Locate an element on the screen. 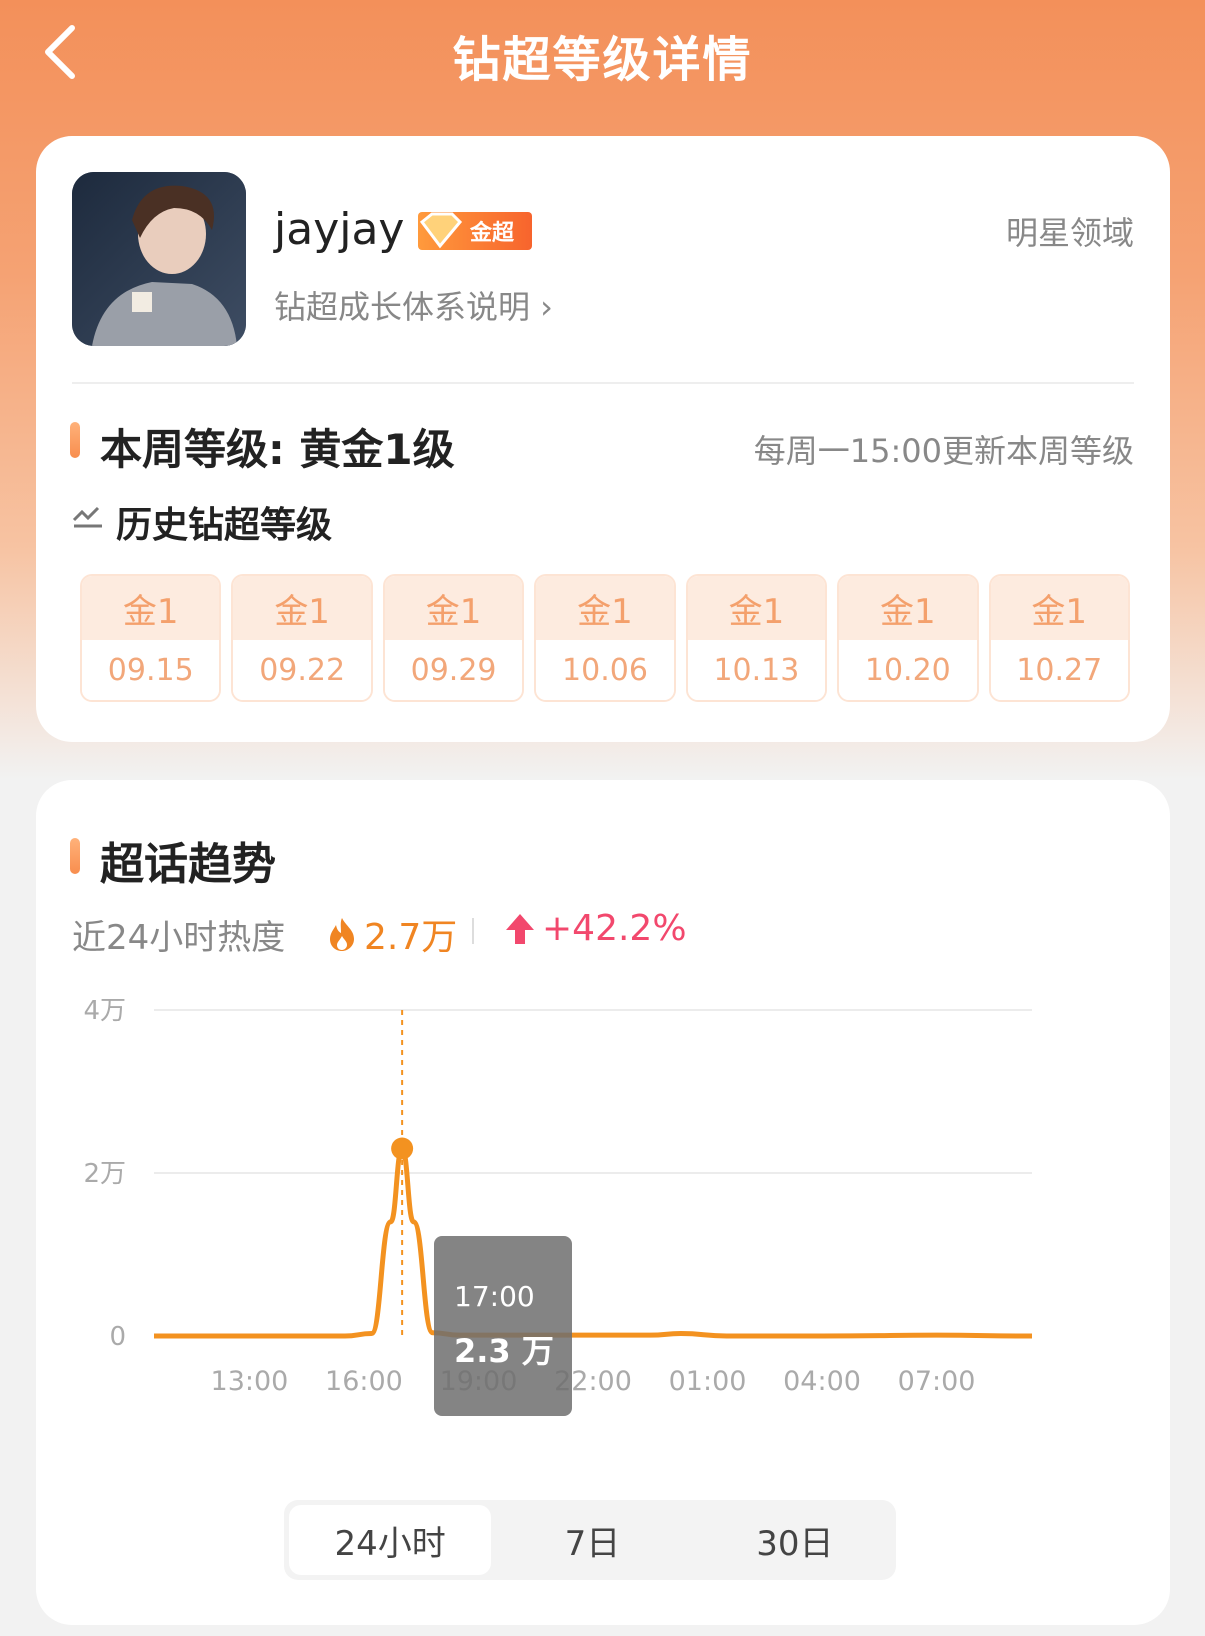  y-tick-label: 4万 is located at coordinates (104, 1011).